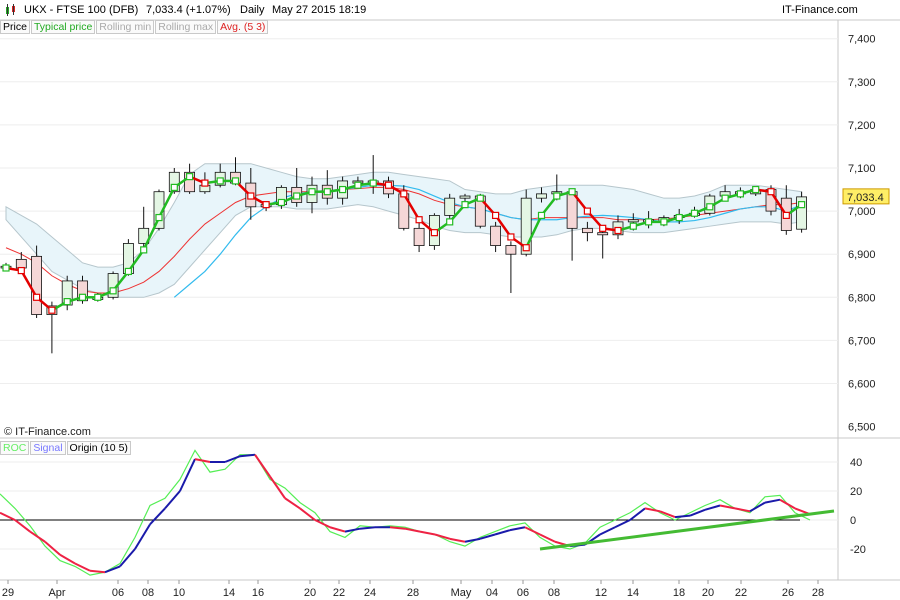 This screenshot has width=900, height=600. Describe the element at coordinates (862, 40) in the screenshot. I see `y-tick-label: 7,400` at that location.